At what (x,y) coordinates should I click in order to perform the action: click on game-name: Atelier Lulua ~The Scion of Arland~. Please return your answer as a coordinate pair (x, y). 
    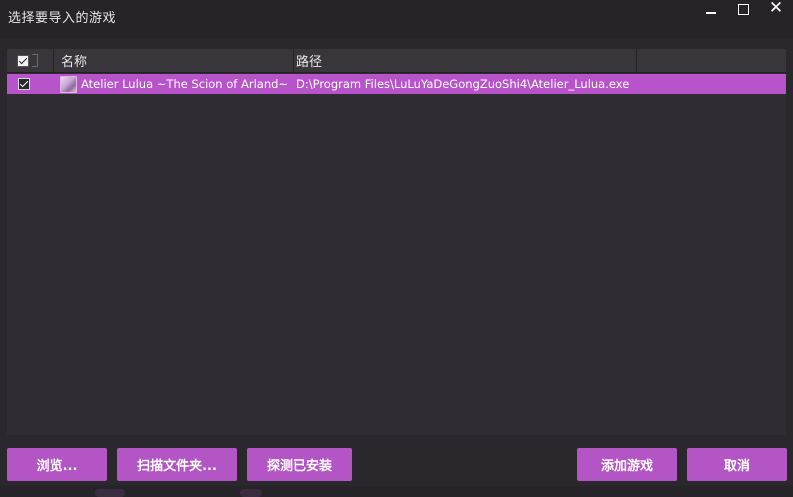
    Looking at the image, I should click on (185, 84).